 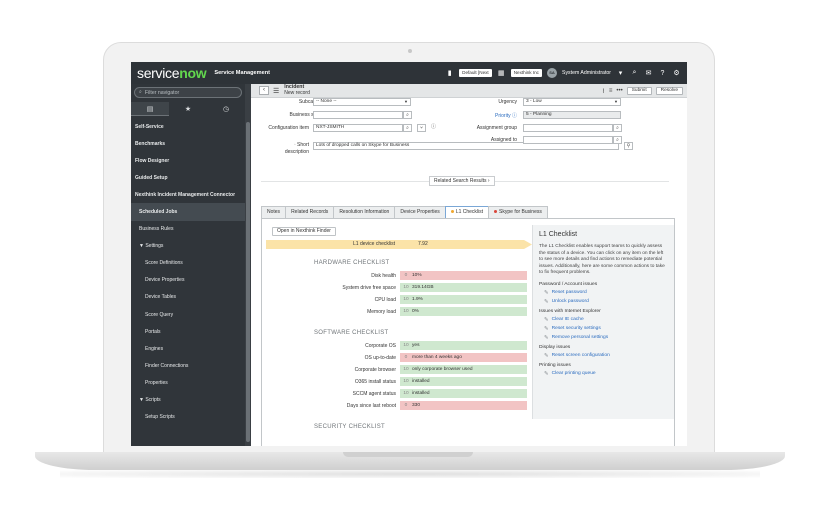 What do you see at coordinates (433, 128) in the screenshot?
I see `info-icon: ⓘ` at bounding box center [433, 128].